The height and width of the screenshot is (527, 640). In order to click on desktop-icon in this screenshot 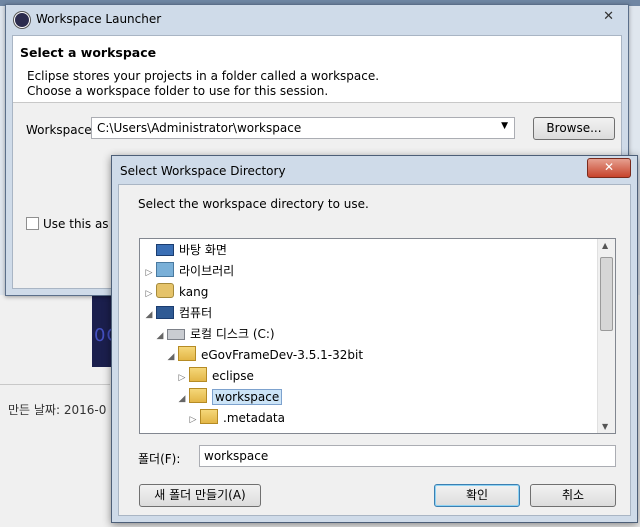, I will do `click(165, 250)`.